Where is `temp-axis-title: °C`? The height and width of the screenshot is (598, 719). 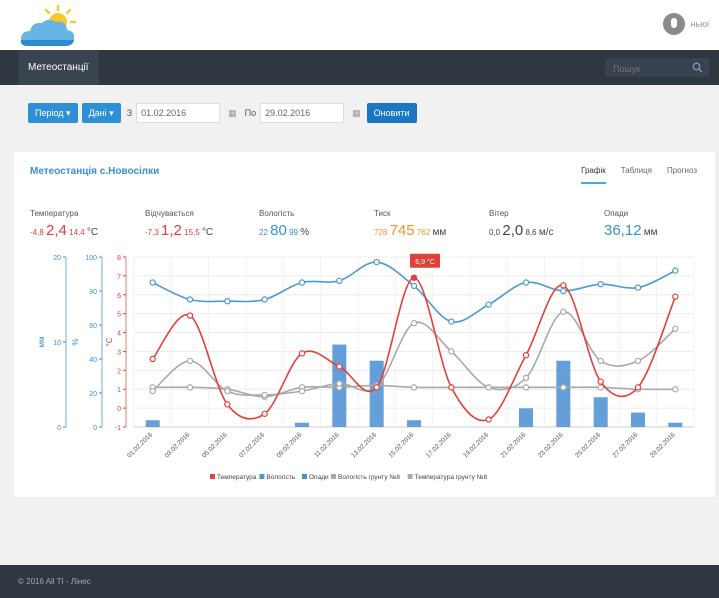
temp-axis-title: °C is located at coordinates (109, 341).